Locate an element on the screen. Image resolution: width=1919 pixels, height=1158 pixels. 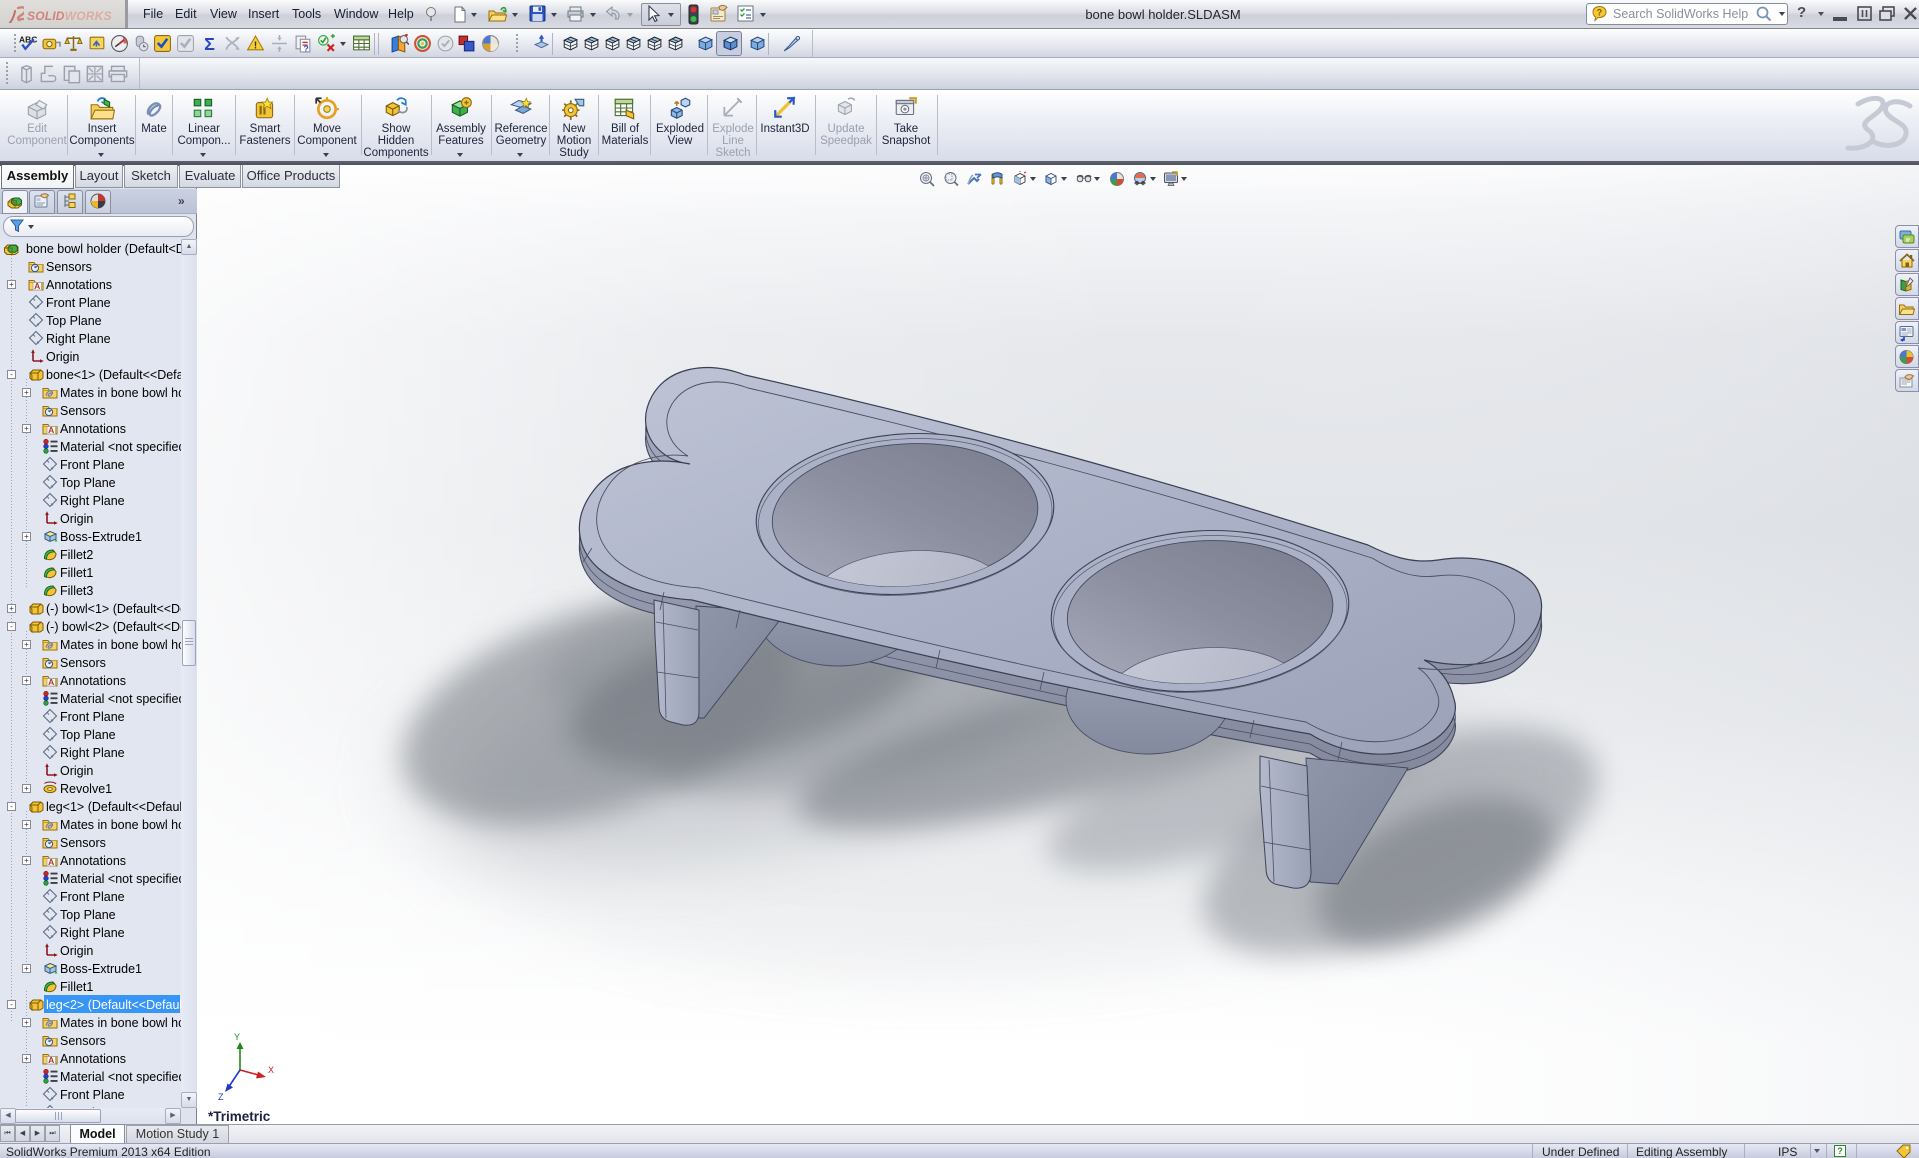
svg-text: ABC is located at coordinates (28, 39).